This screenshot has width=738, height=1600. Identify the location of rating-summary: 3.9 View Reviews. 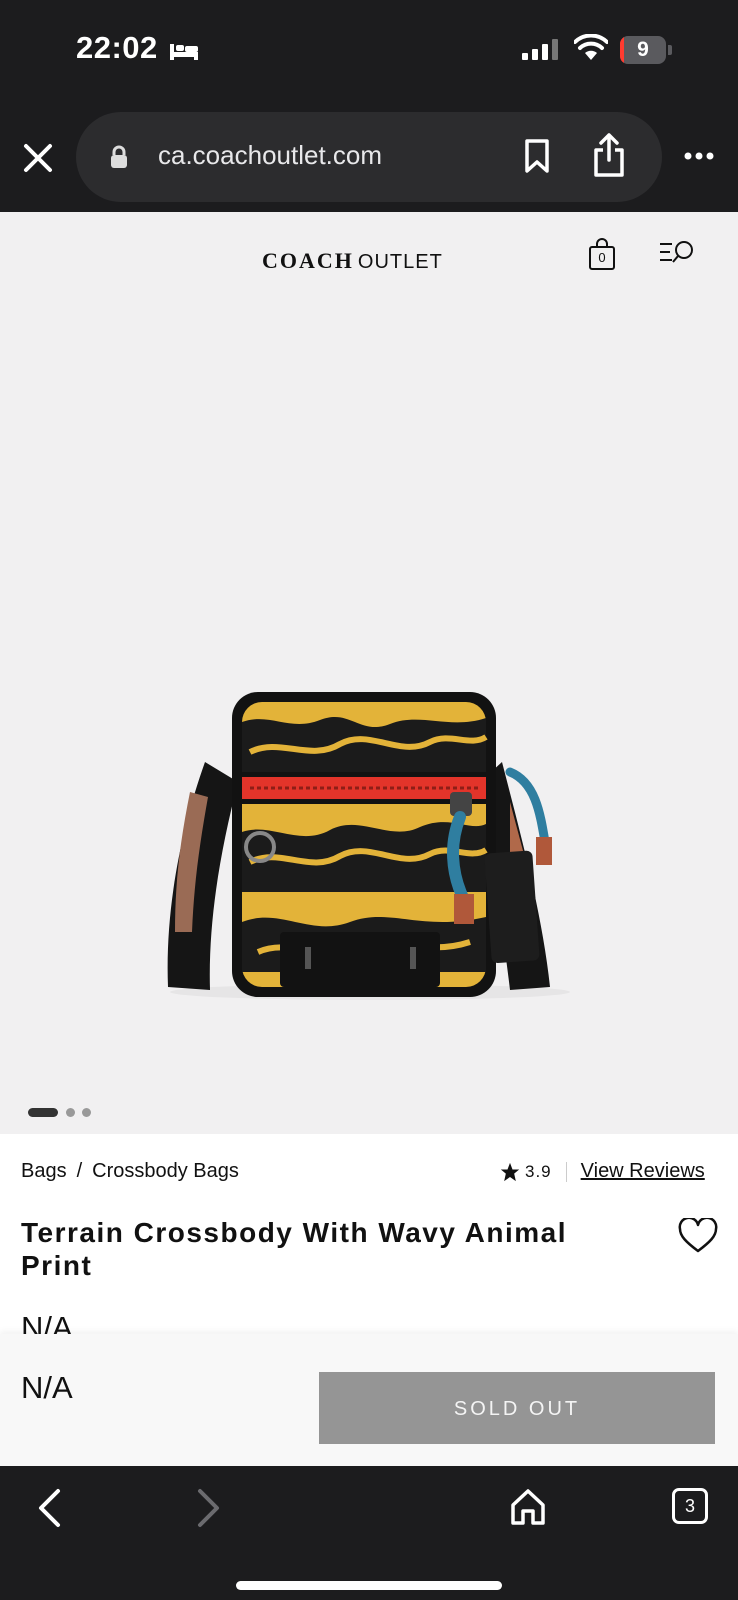
(602, 1171).